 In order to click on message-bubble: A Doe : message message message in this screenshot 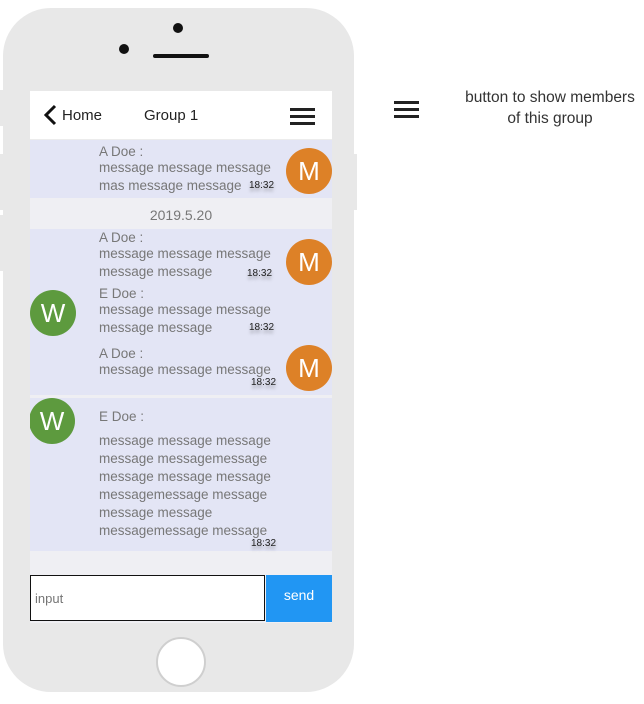, I will do `click(190, 363)`.